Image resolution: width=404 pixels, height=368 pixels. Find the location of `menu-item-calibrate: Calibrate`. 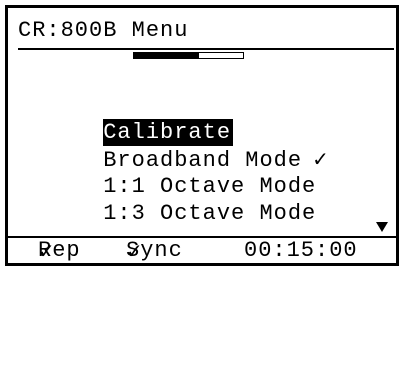

menu-item-calibrate: Calibrate is located at coordinates (174, 119).